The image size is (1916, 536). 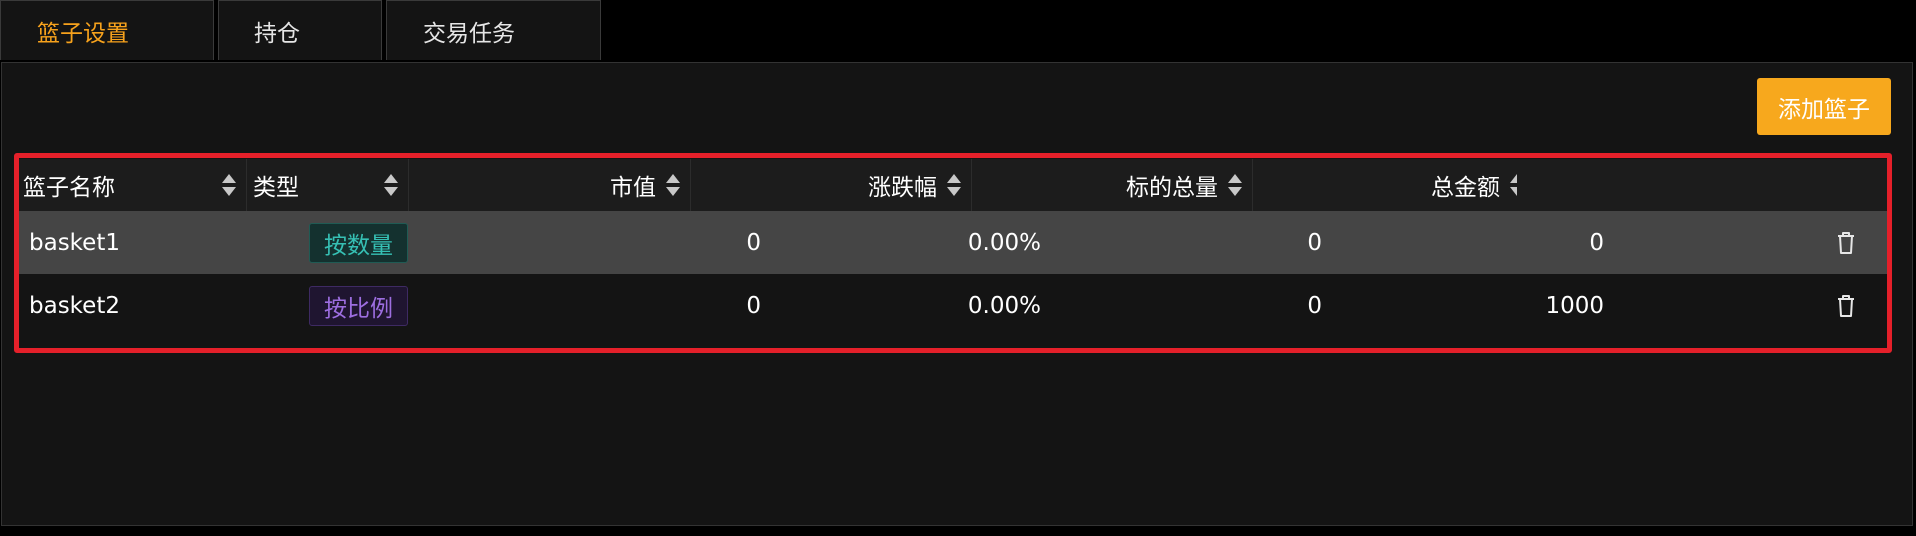 I want to click on column-label: 涨跌幅, so click(x=902, y=188).